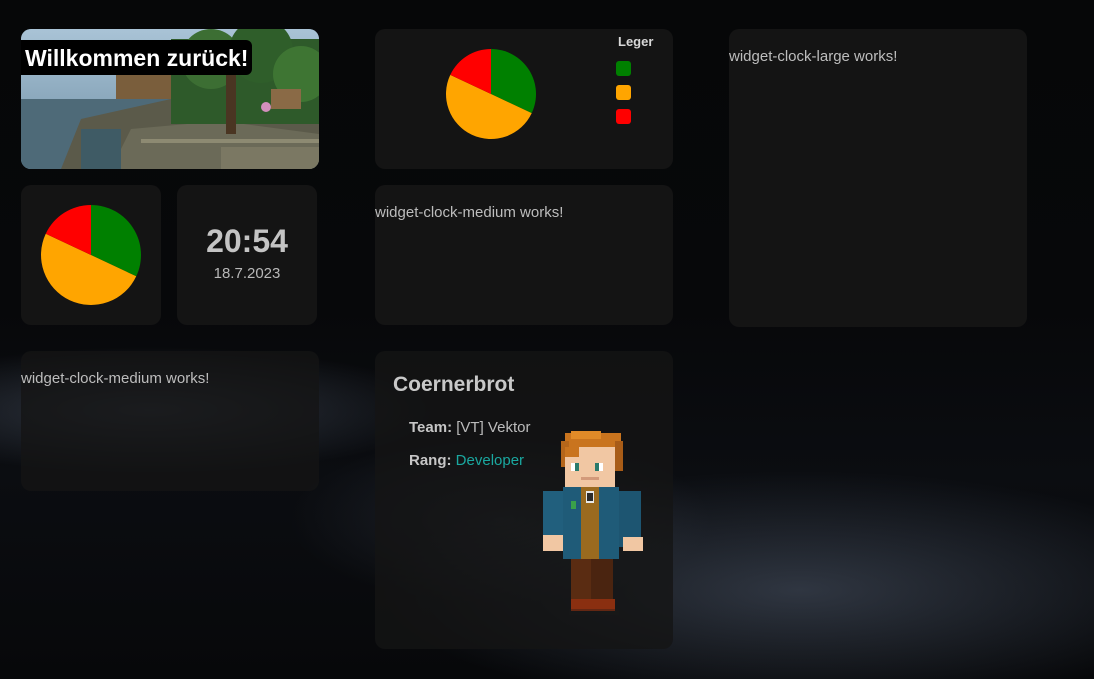 Image resolution: width=1094 pixels, height=679 pixels. What do you see at coordinates (878, 178) in the screenshot?
I see `clock-widget-large: widget-clock-large works!` at bounding box center [878, 178].